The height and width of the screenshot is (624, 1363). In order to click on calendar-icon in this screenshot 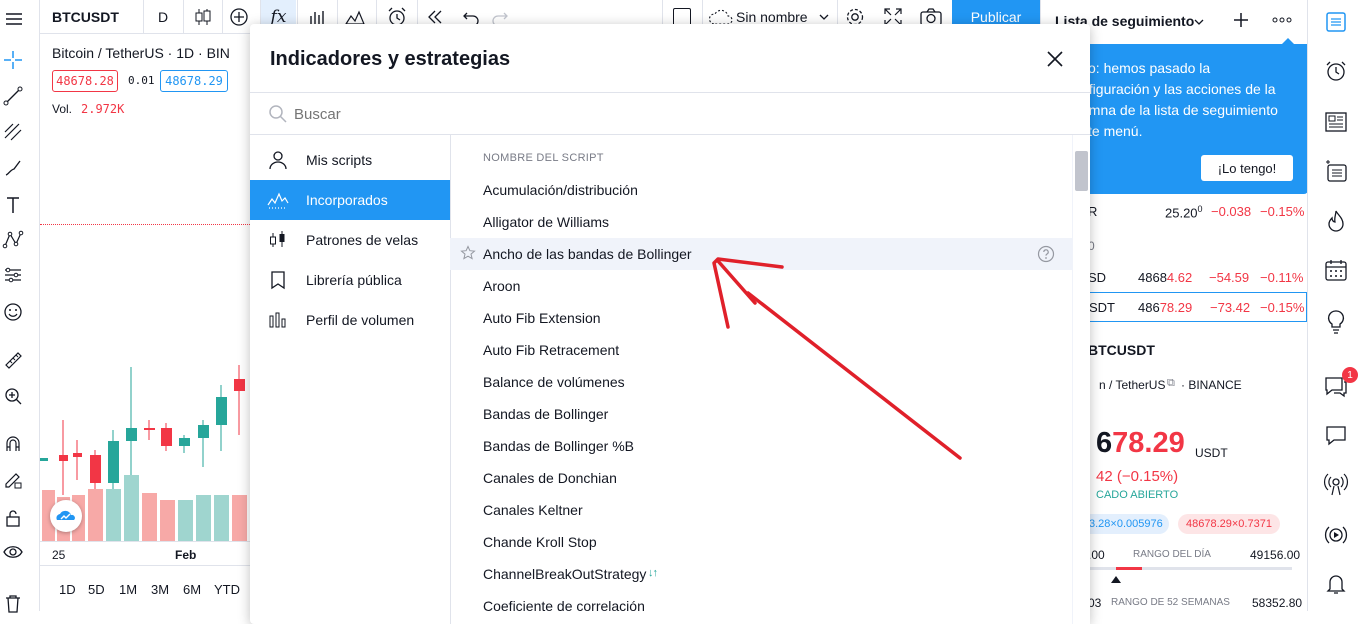, I will do `click(1336, 270)`.